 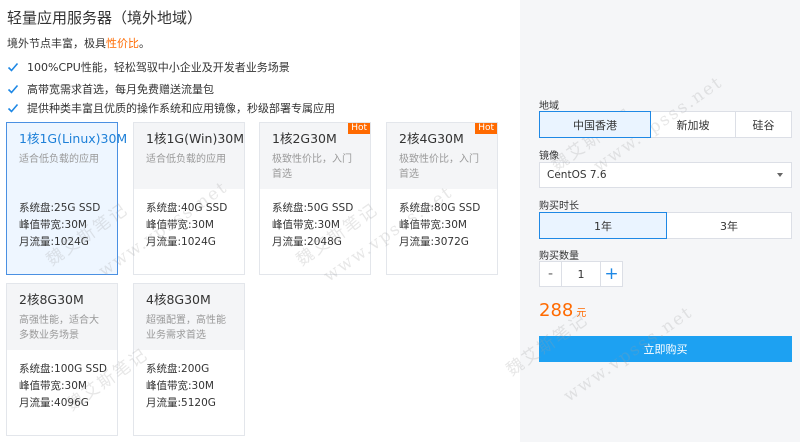 What do you see at coordinates (549, 156) in the screenshot?
I see `image-label: 镜像` at bounding box center [549, 156].